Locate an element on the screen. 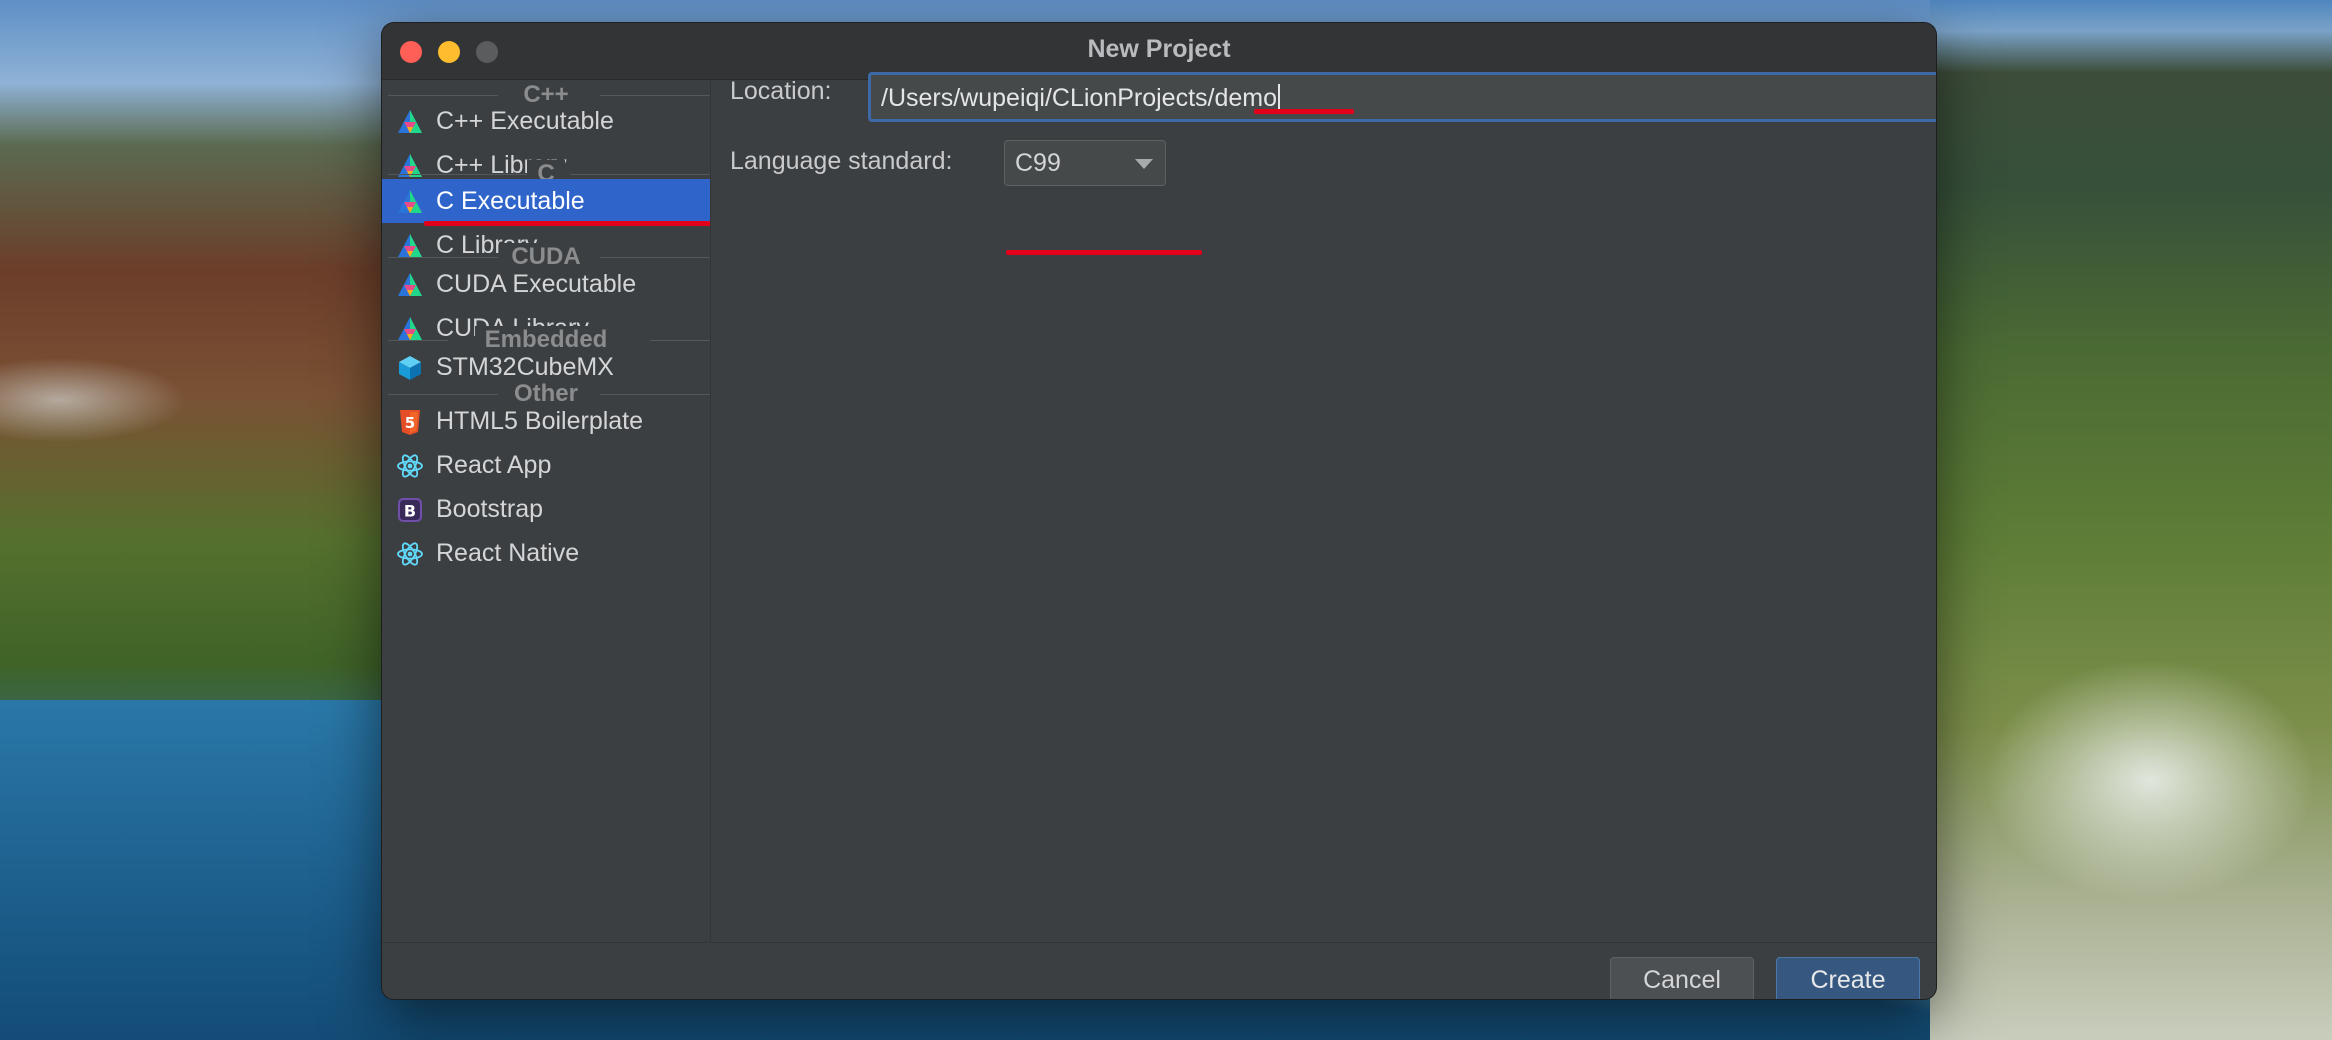  location-label: Location: is located at coordinates (781, 91).